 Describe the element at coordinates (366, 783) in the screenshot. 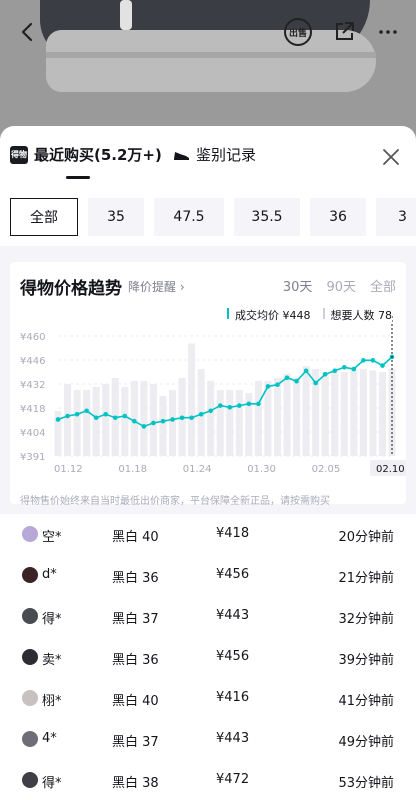

I see `purchase-time: 53分钟前` at that location.